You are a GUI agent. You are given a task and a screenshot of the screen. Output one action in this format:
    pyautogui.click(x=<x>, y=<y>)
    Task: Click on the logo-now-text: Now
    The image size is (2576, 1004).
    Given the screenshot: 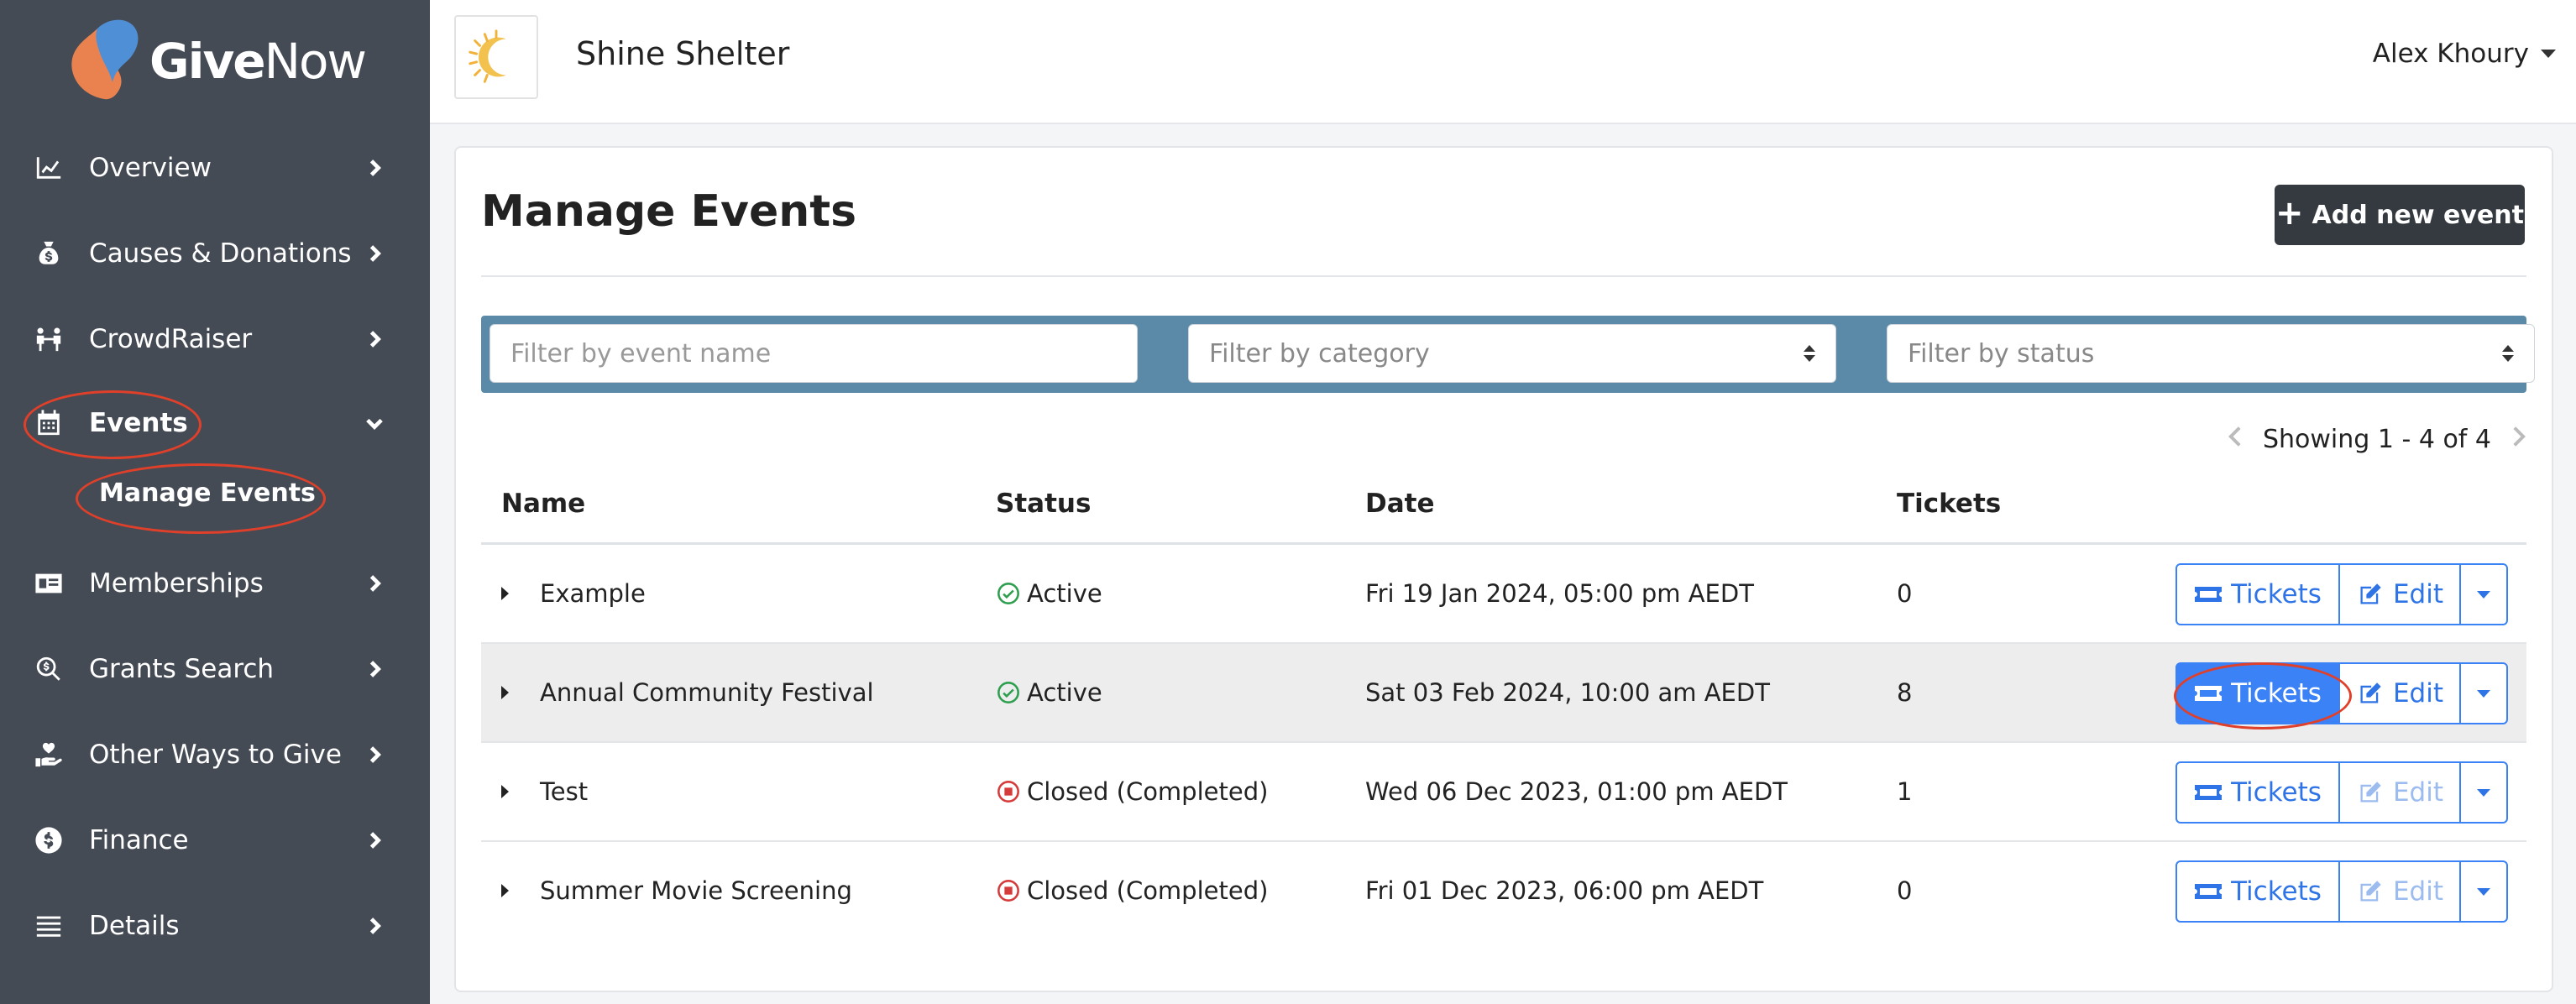 What is the action you would take?
    pyautogui.click(x=316, y=61)
    